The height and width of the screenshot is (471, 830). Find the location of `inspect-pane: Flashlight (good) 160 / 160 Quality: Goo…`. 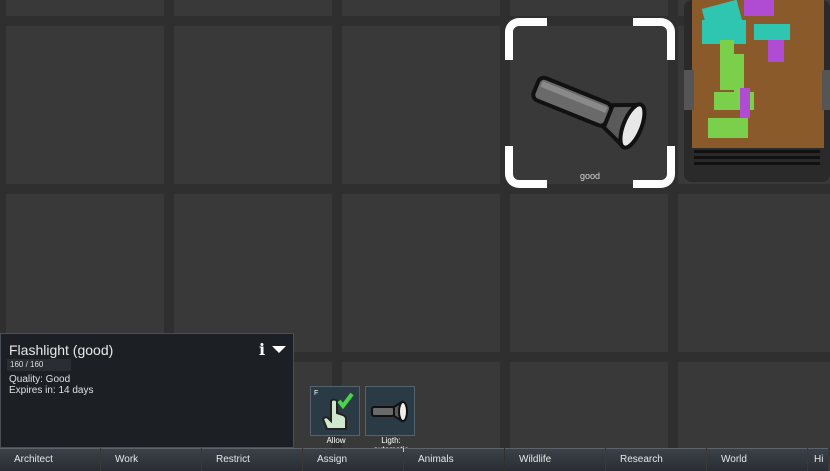

inspect-pane: Flashlight (good) 160 / 160 Quality: Goo… is located at coordinates (147, 390).